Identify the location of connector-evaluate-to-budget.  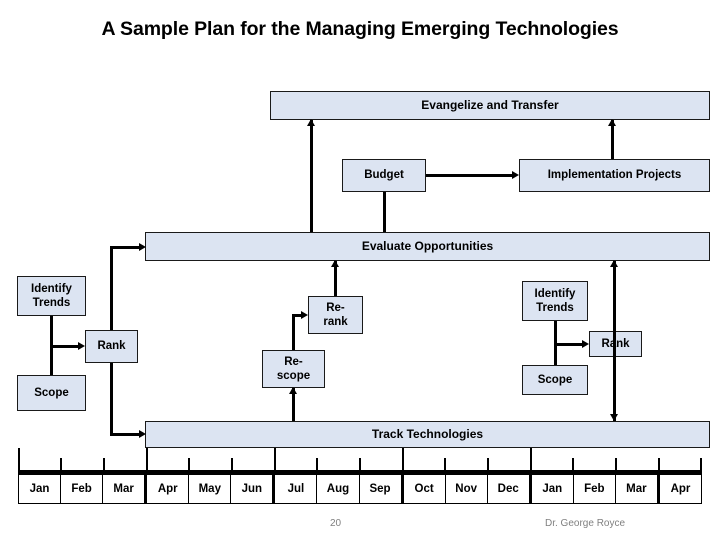
(384, 212).